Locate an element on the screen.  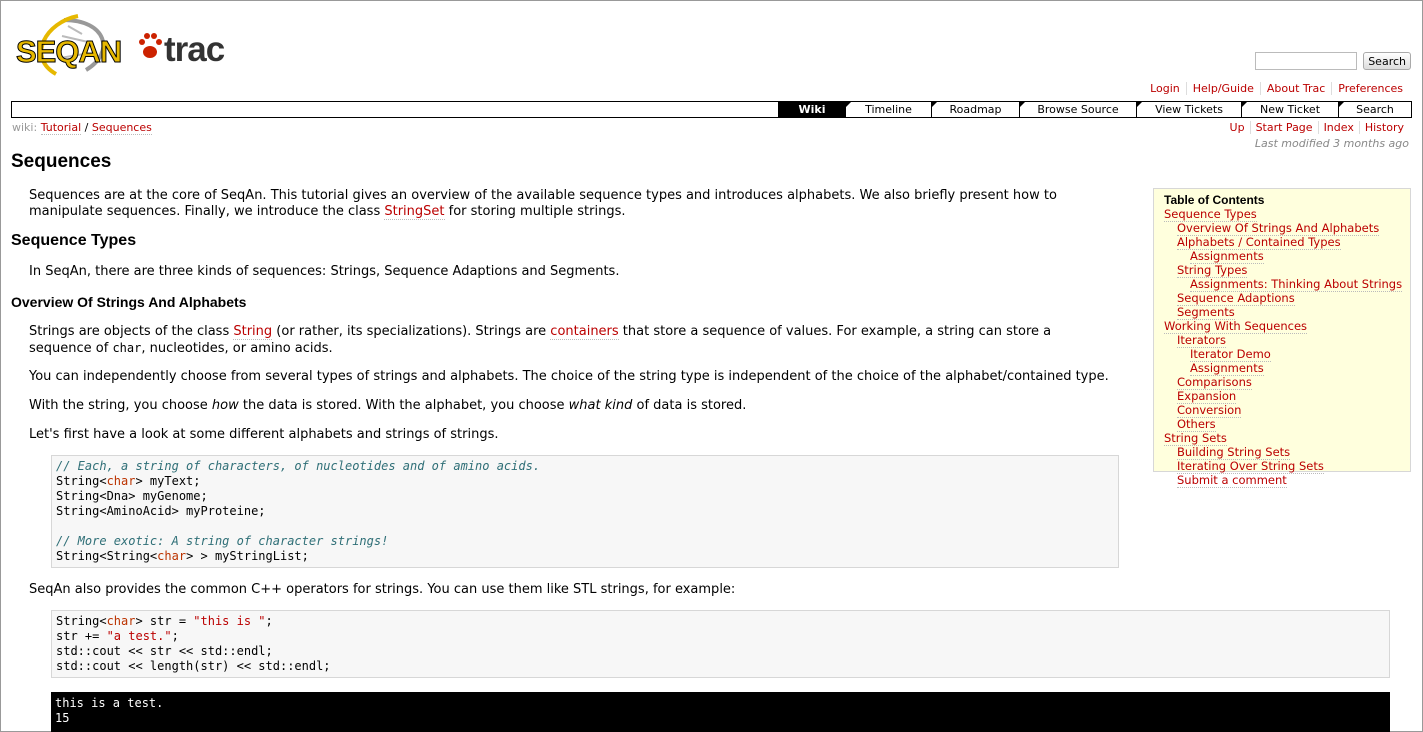
context-nav: Up Start Page Index History is located at coordinates (1317, 127).